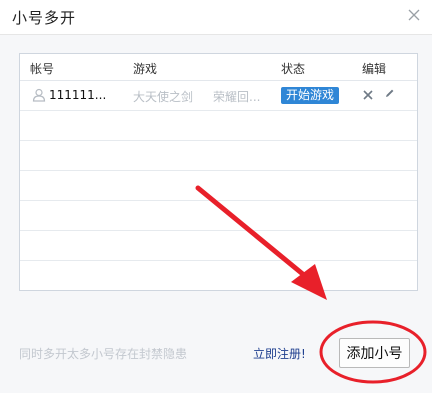  Describe the element at coordinates (279, 353) in the screenshot. I see `register-link: 立即注册!` at that location.